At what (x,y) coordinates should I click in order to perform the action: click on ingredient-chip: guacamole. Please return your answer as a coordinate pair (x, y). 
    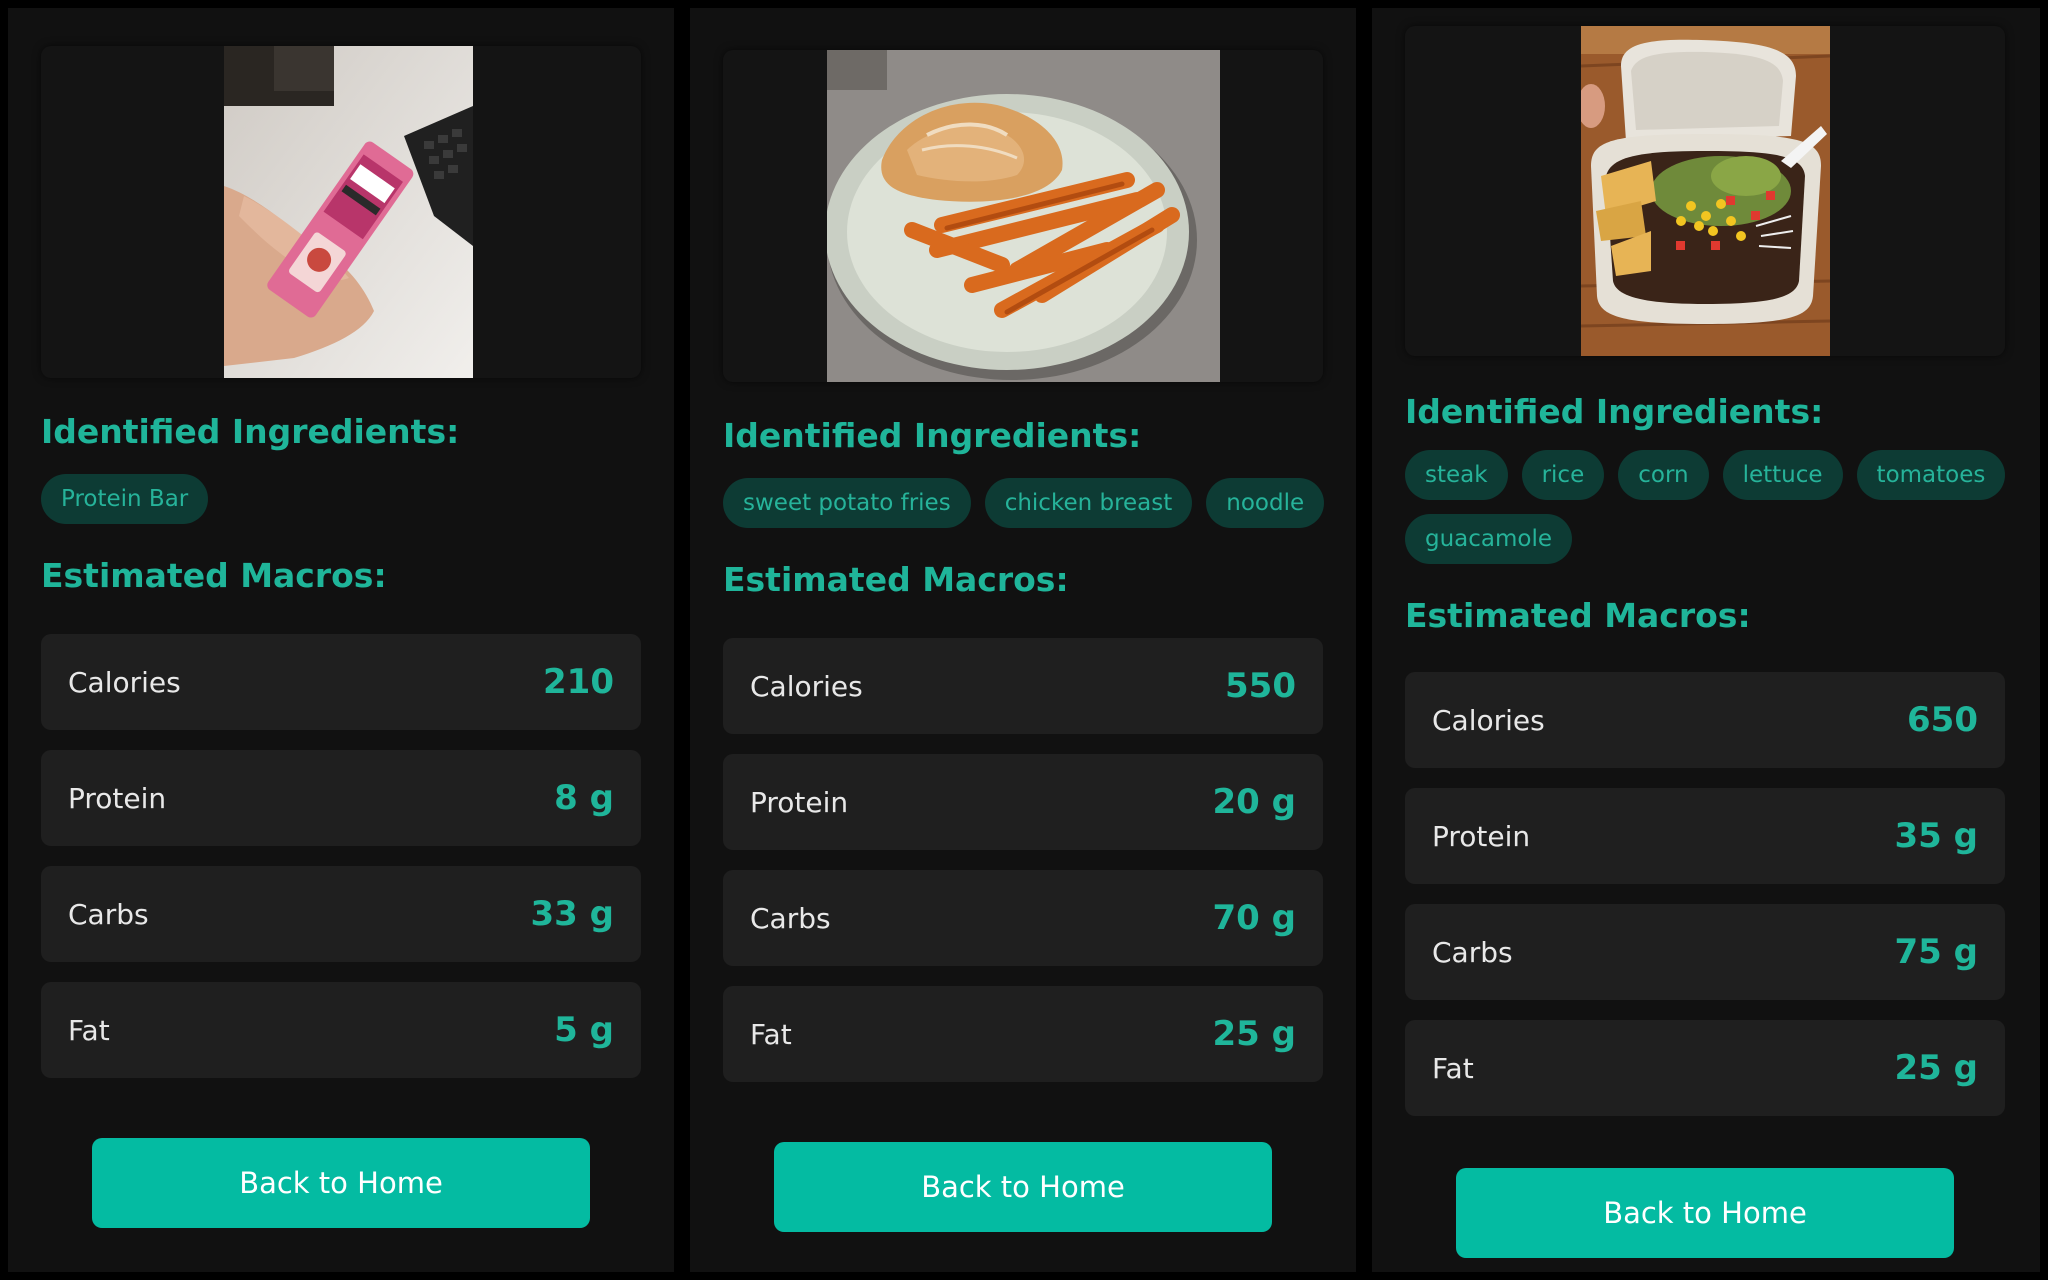
    Looking at the image, I should click on (1489, 539).